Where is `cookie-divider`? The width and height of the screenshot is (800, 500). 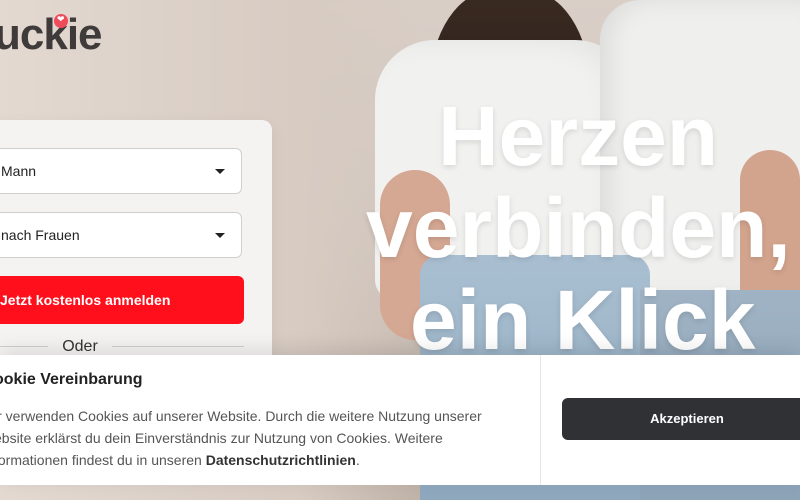
cookie-divider is located at coordinates (540, 420).